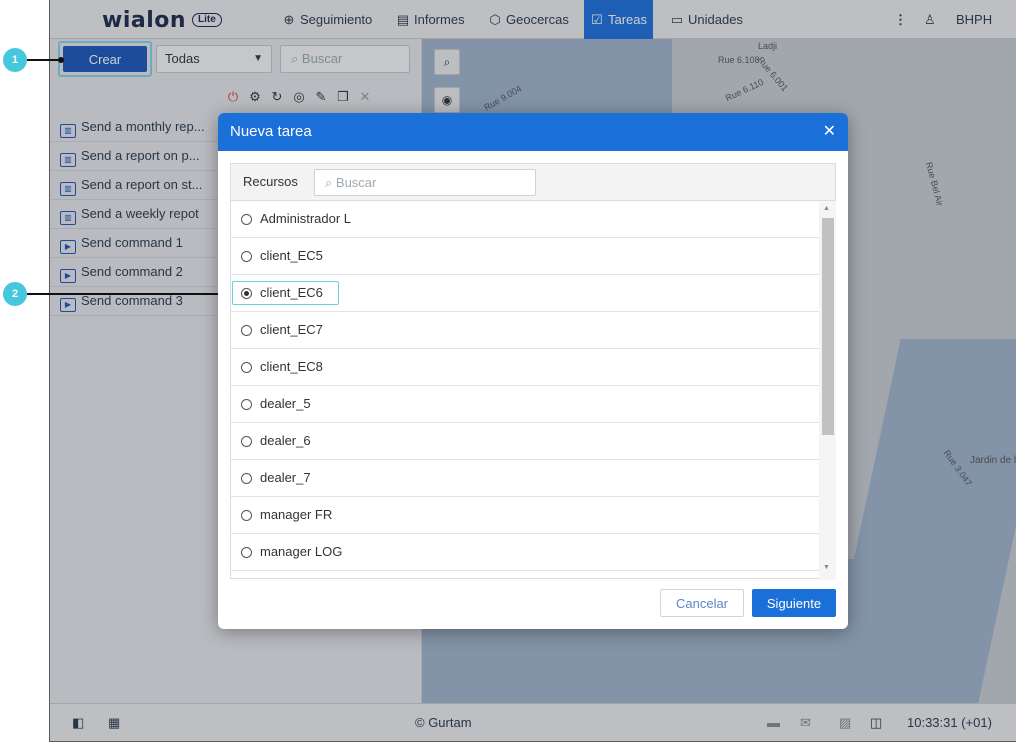  I want to click on search-placeholder: Buscar, so click(356, 182).